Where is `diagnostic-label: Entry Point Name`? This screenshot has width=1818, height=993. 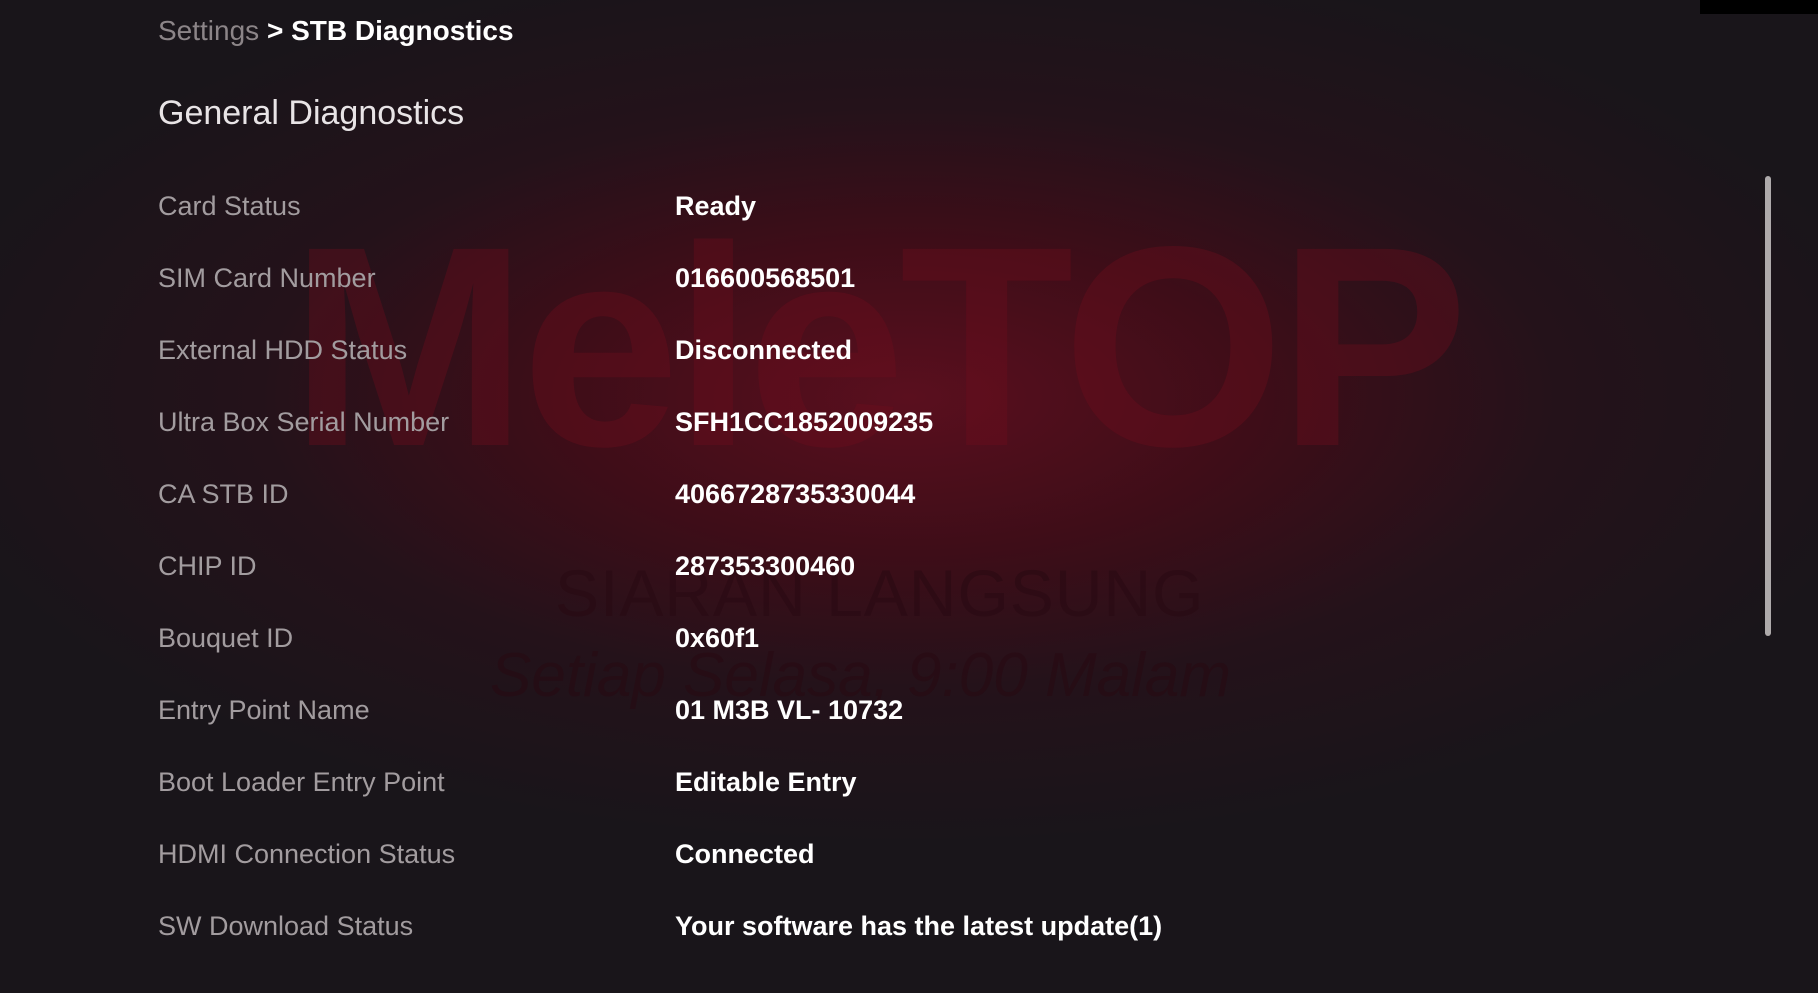
diagnostic-label: Entry Point Name is located at coordinates (264, 709).